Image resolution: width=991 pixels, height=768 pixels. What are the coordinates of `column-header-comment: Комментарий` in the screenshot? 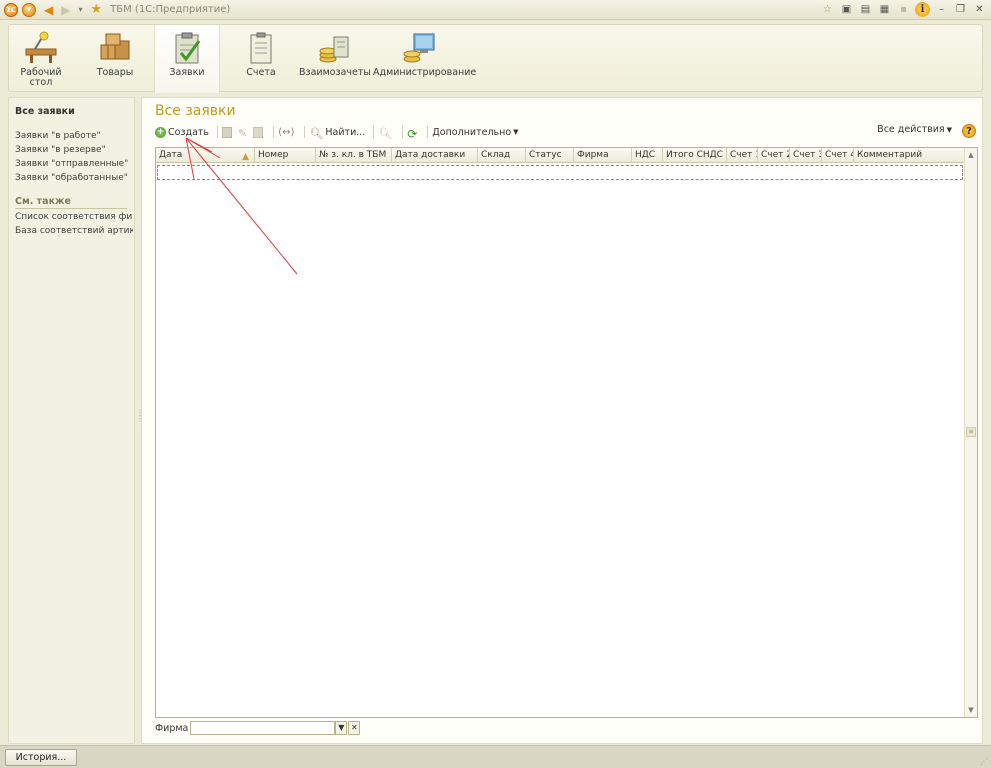 It's located at (909, 155).